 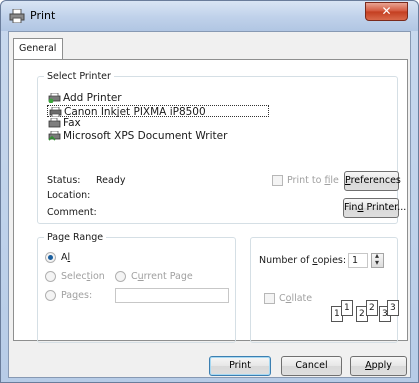 What do you see at coordinates (54, 98) in the screenshot?
I see `add-printer-icon` at bounding box center [54, 98].